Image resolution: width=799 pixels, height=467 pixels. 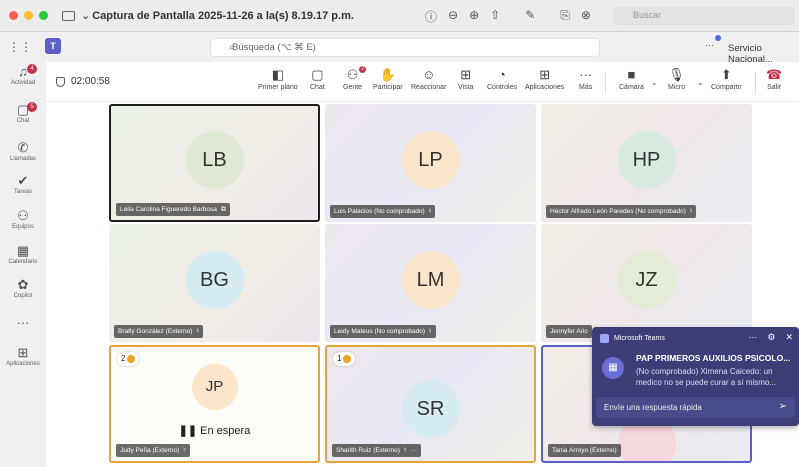 I want to click on name-text: Sharith Ruiz (Externo), so click(x=368, y=450).